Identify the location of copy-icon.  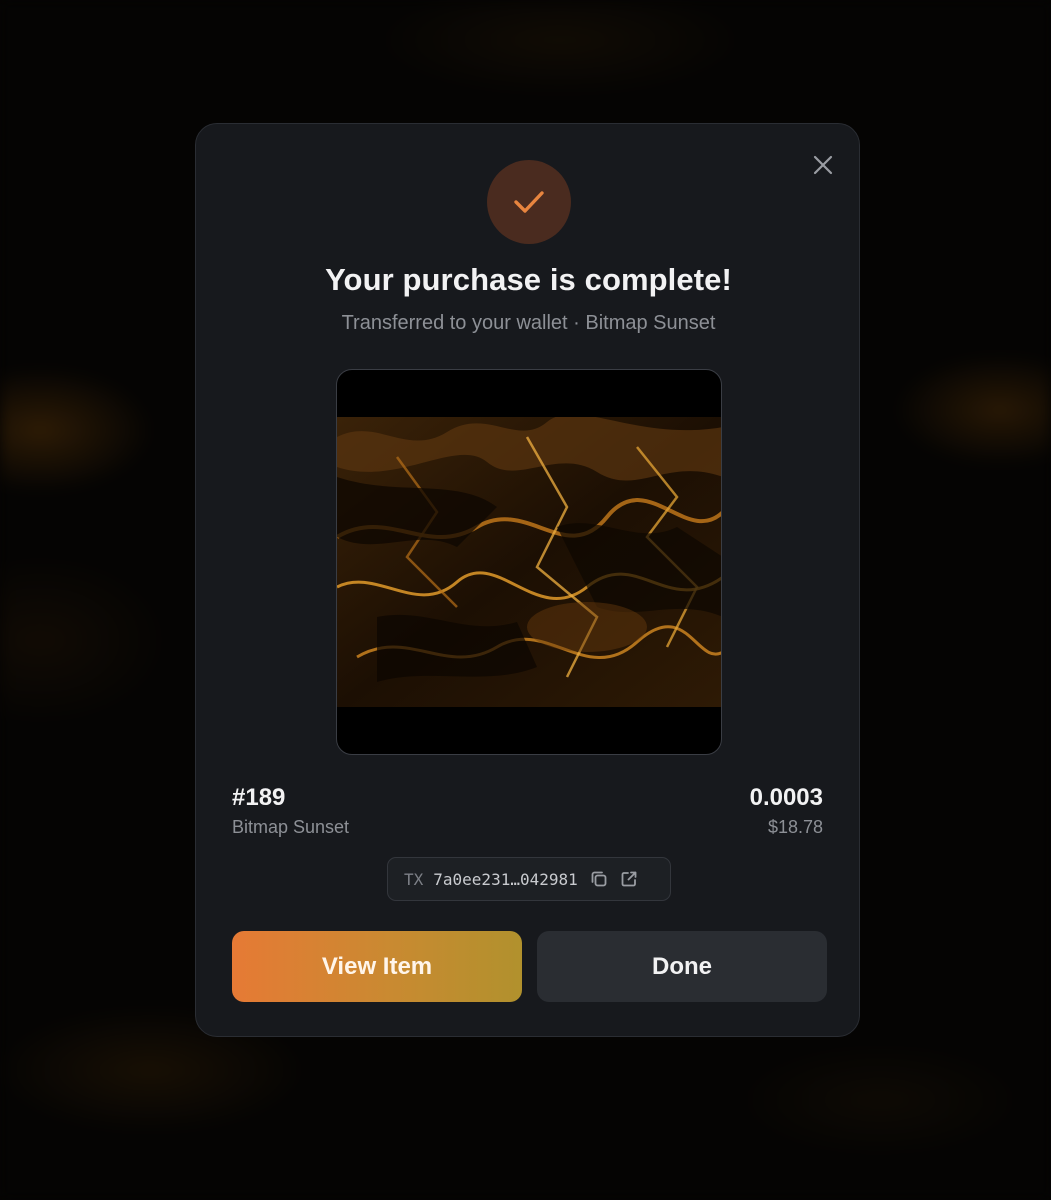
(599, 879).